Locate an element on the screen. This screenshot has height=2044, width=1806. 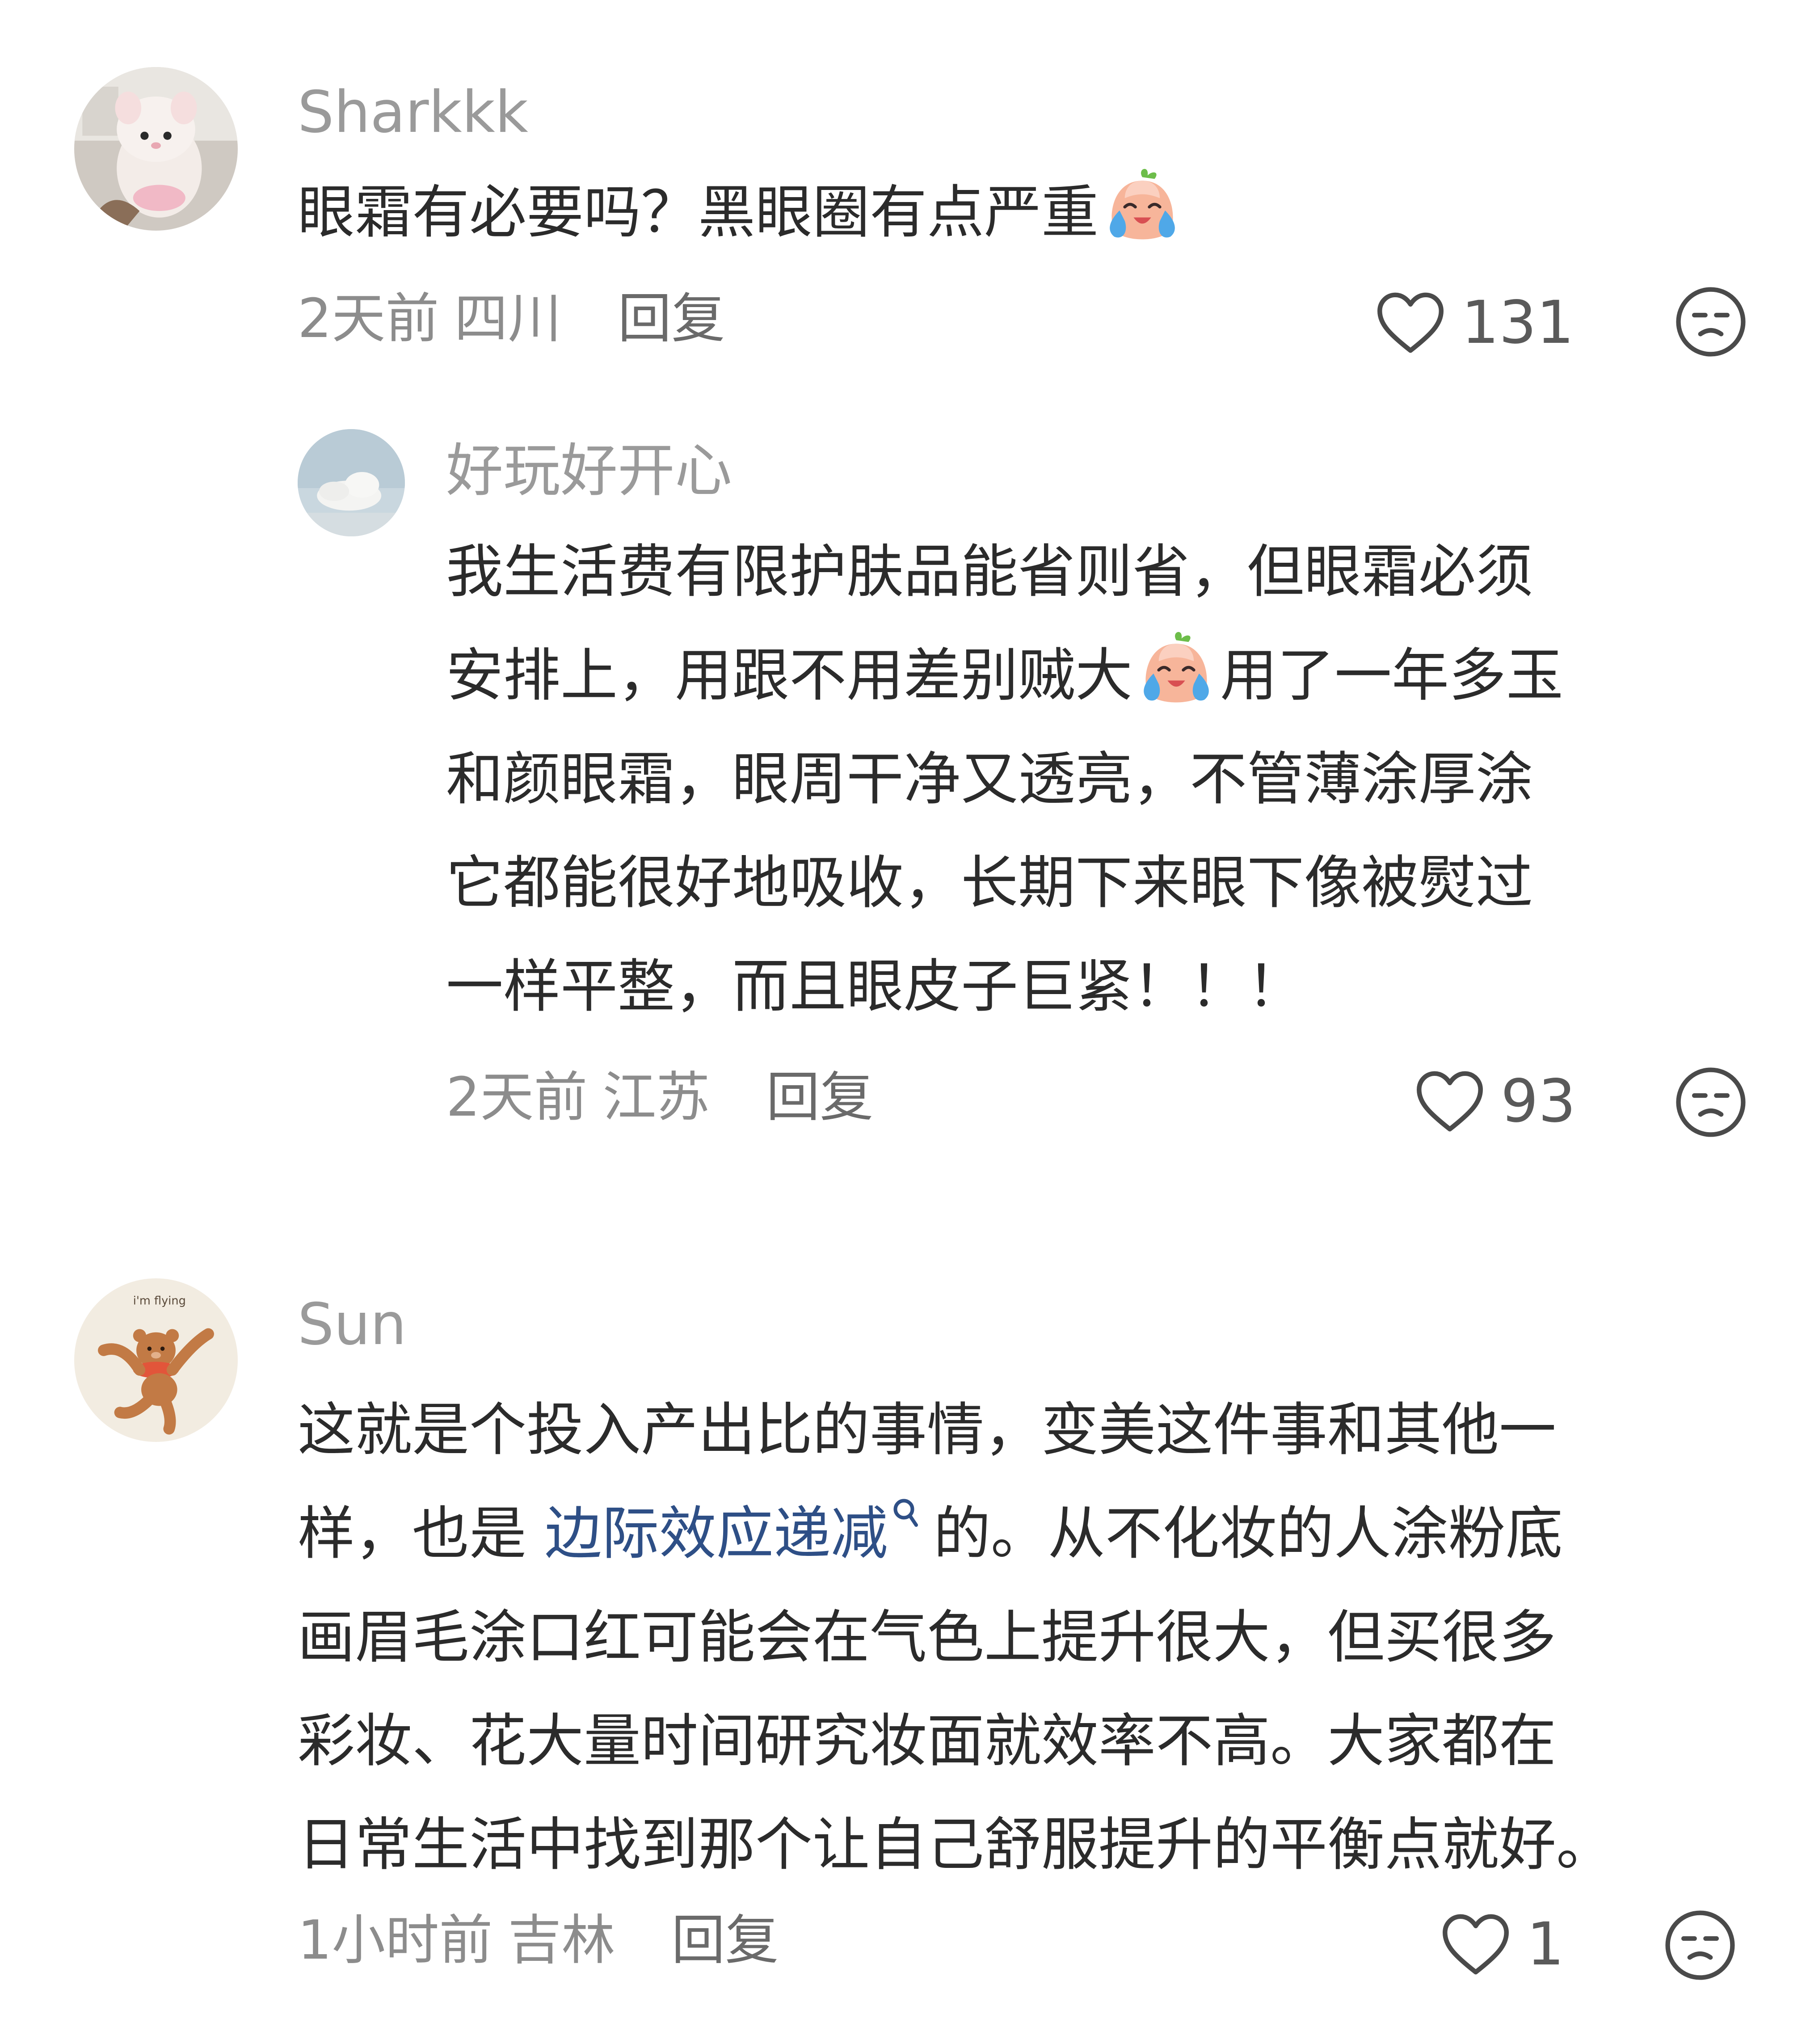
reply-meta: 2天前 江苏 回复 is located at coordinates (660, 1098).